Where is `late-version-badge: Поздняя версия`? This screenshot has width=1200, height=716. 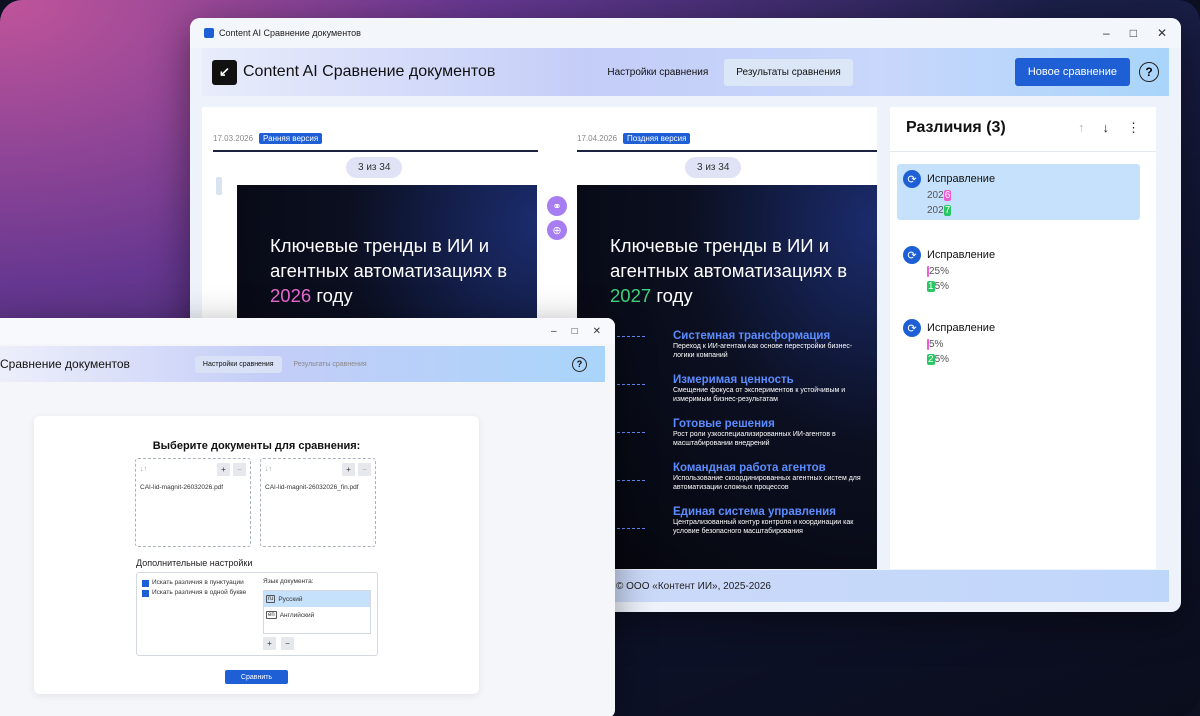
late-version-badge: Поздняя версия is located at coordinates (657, 138).